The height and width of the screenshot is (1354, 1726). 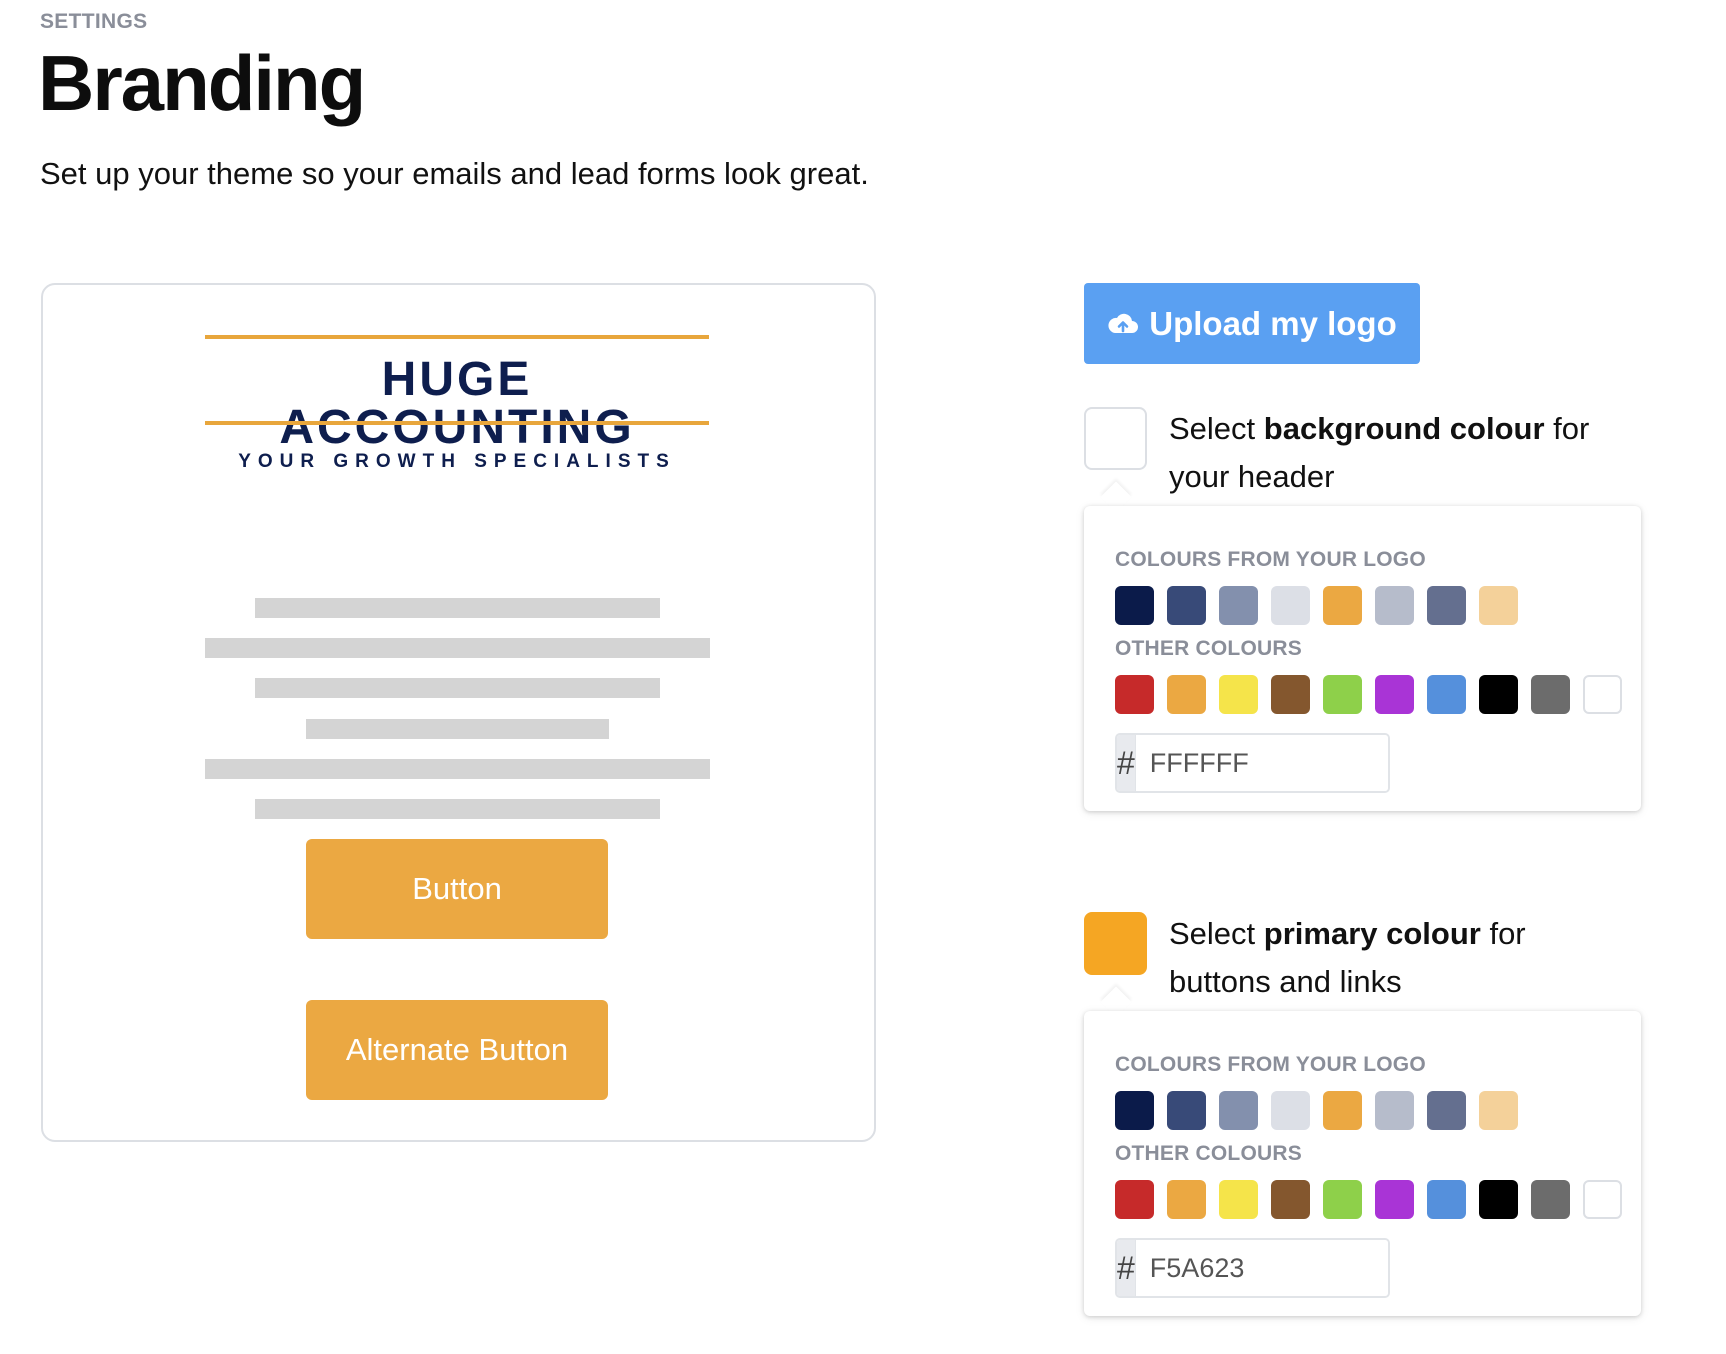 I want to click on background-colour-swatch, so click(x=1115, y=438).